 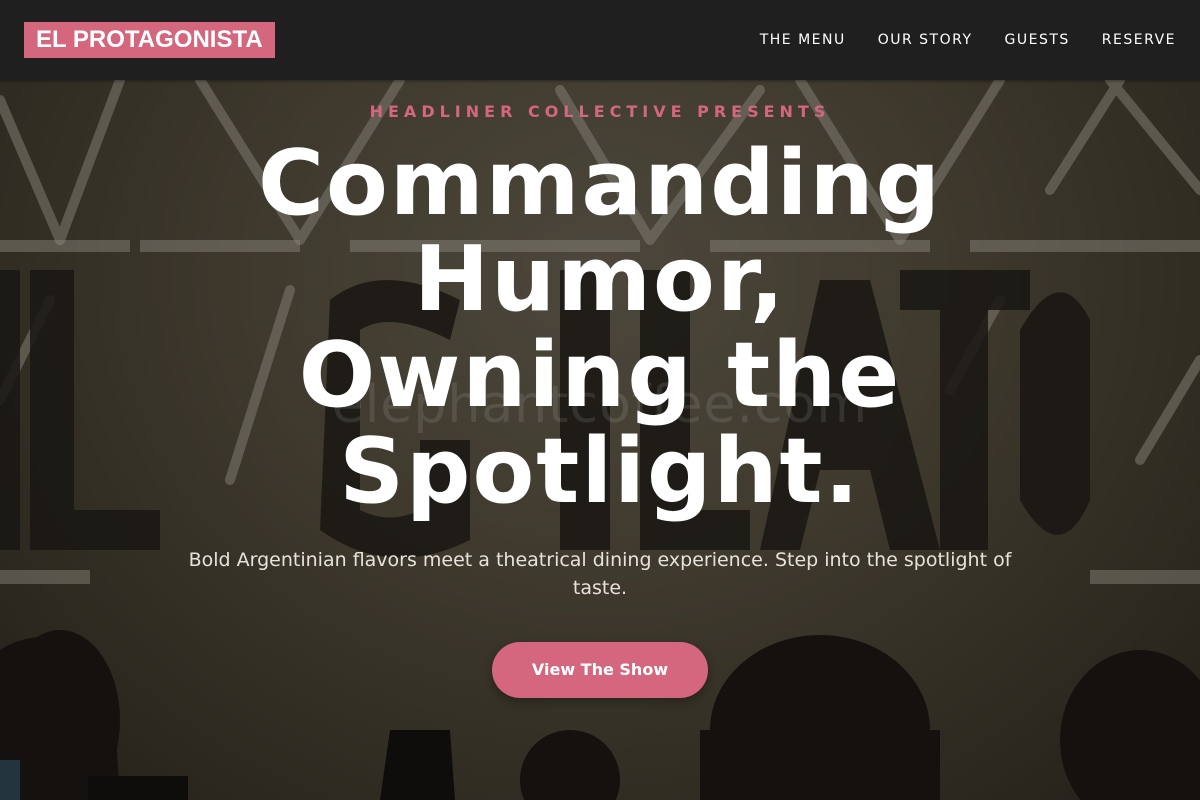 I want to click on nav-links: THE MENU OUR STORY GUESTS RESERVE, so click(x=968, y=40).